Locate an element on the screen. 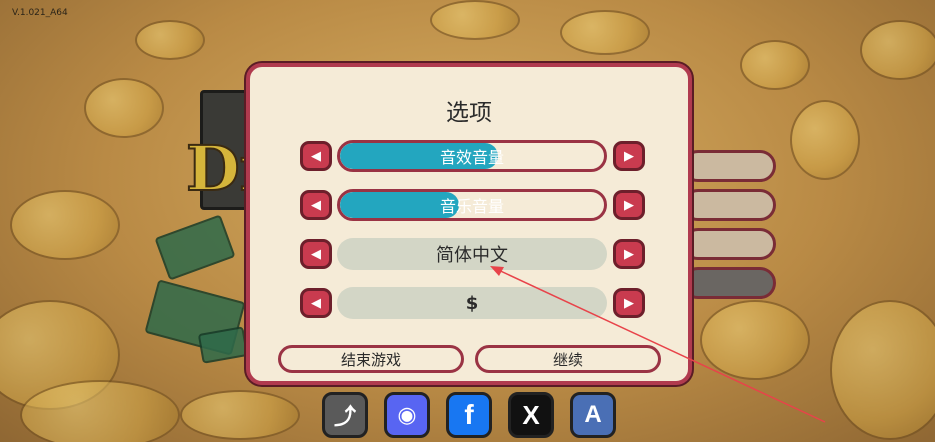  facebook-icon: f is located at coordinates (469, 414).